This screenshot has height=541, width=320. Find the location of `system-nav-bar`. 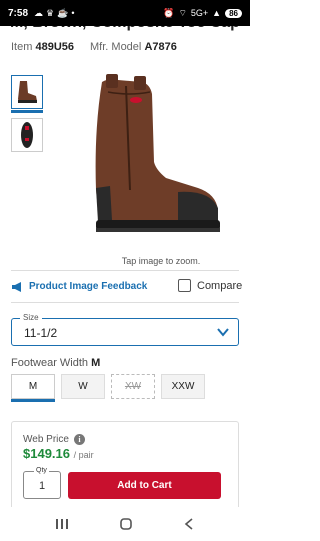

system-nav-bar is located at coordinates (125, 524).